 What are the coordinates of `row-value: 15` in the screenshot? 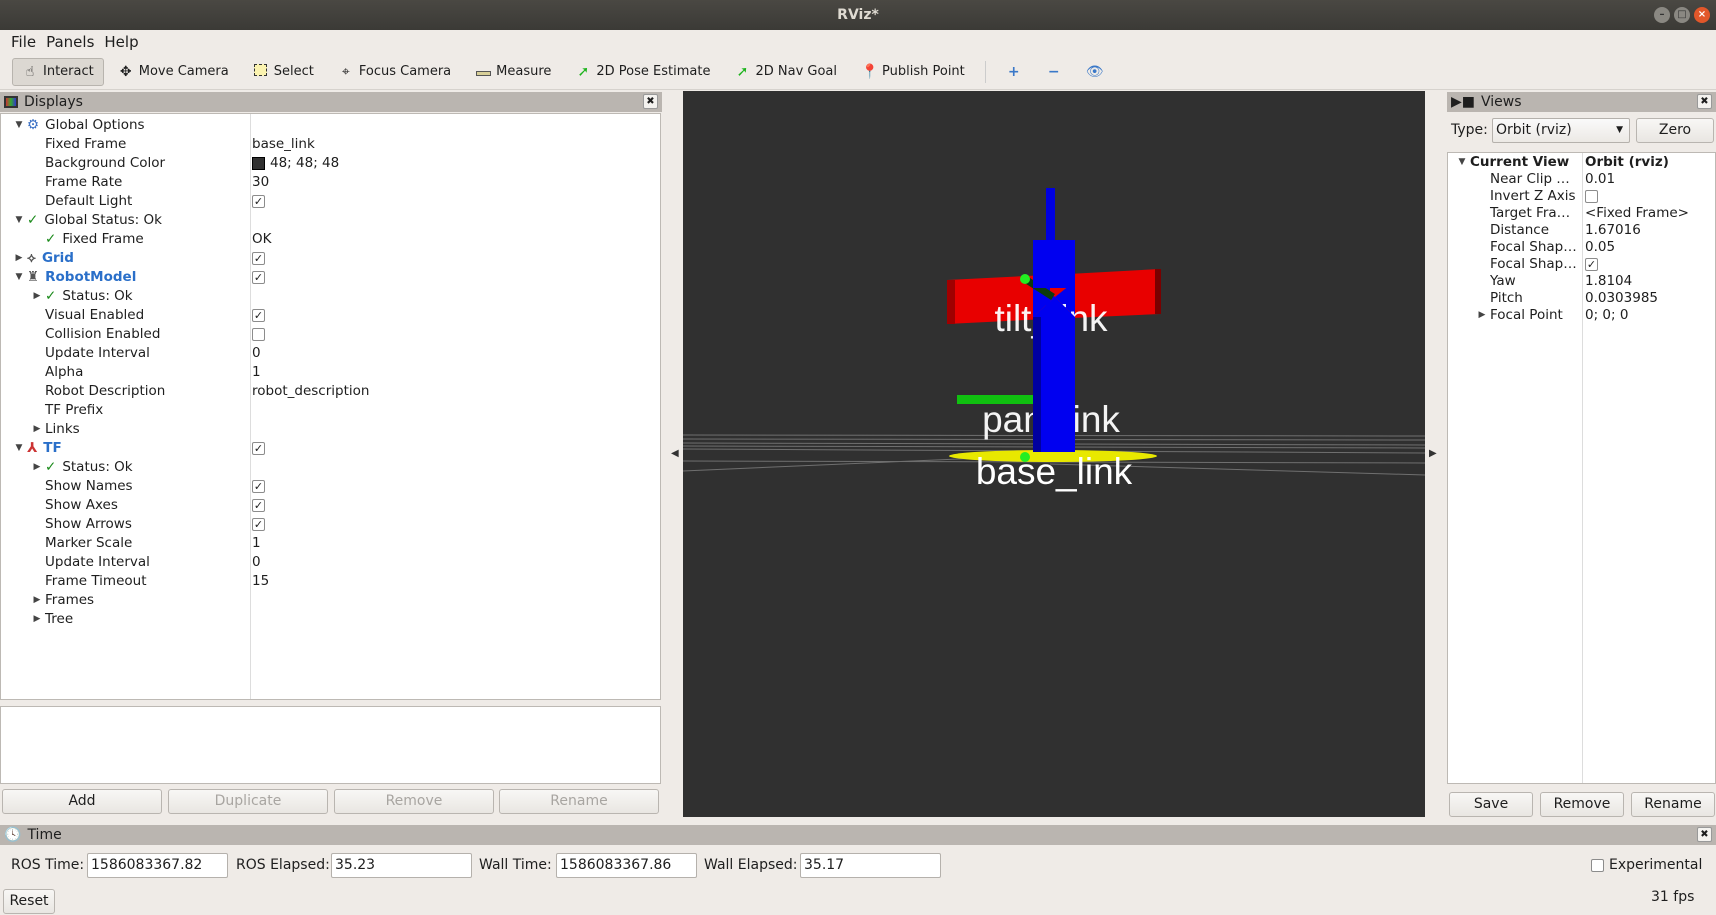 It's located at (260, 581).